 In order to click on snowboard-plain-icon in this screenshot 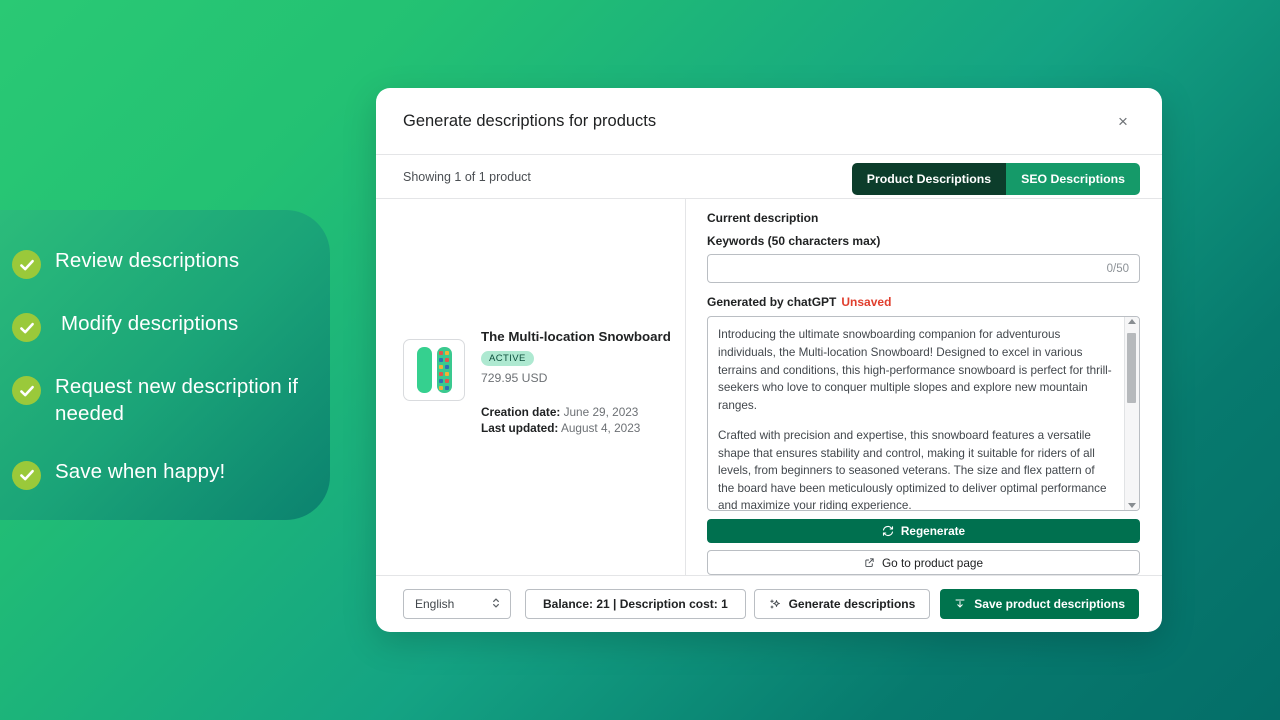, I will do `click(424, 370)`.